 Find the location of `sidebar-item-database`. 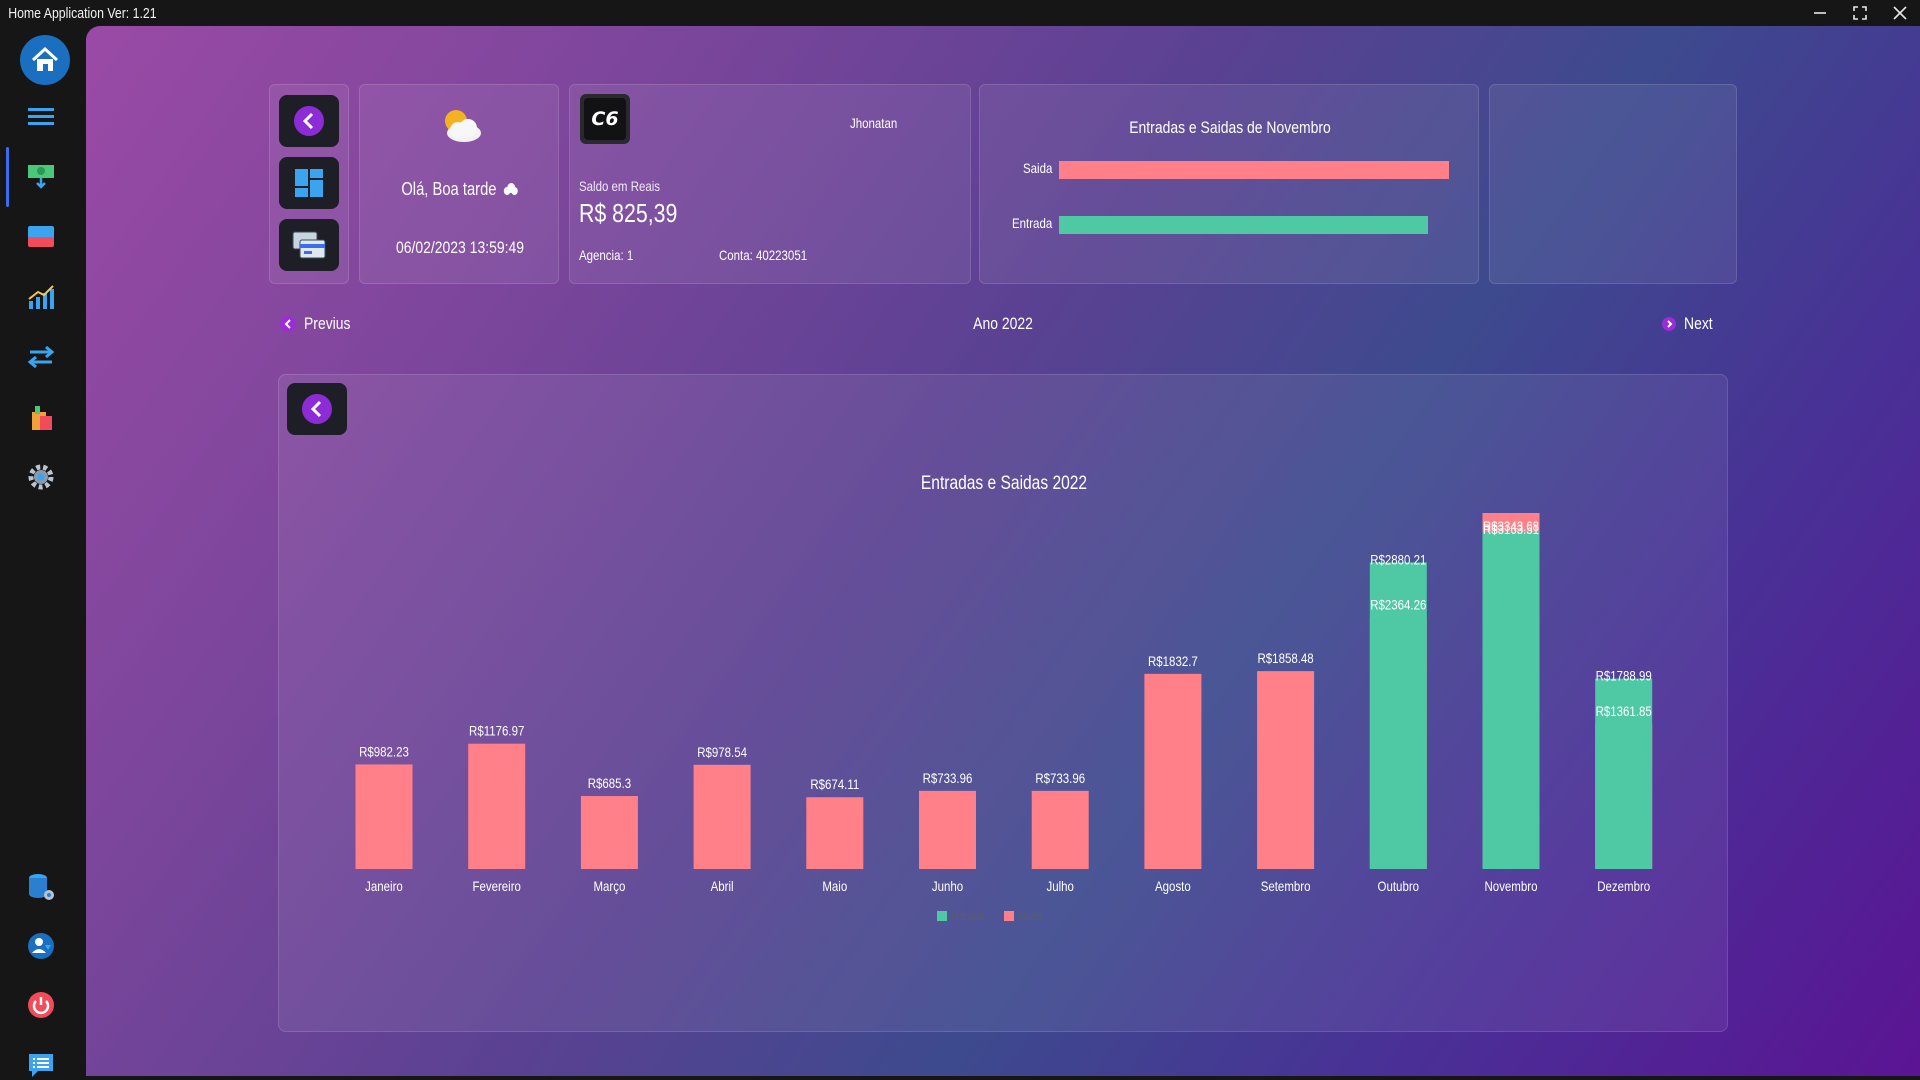

sidebar-item-database is located at coordinates (41, 887).